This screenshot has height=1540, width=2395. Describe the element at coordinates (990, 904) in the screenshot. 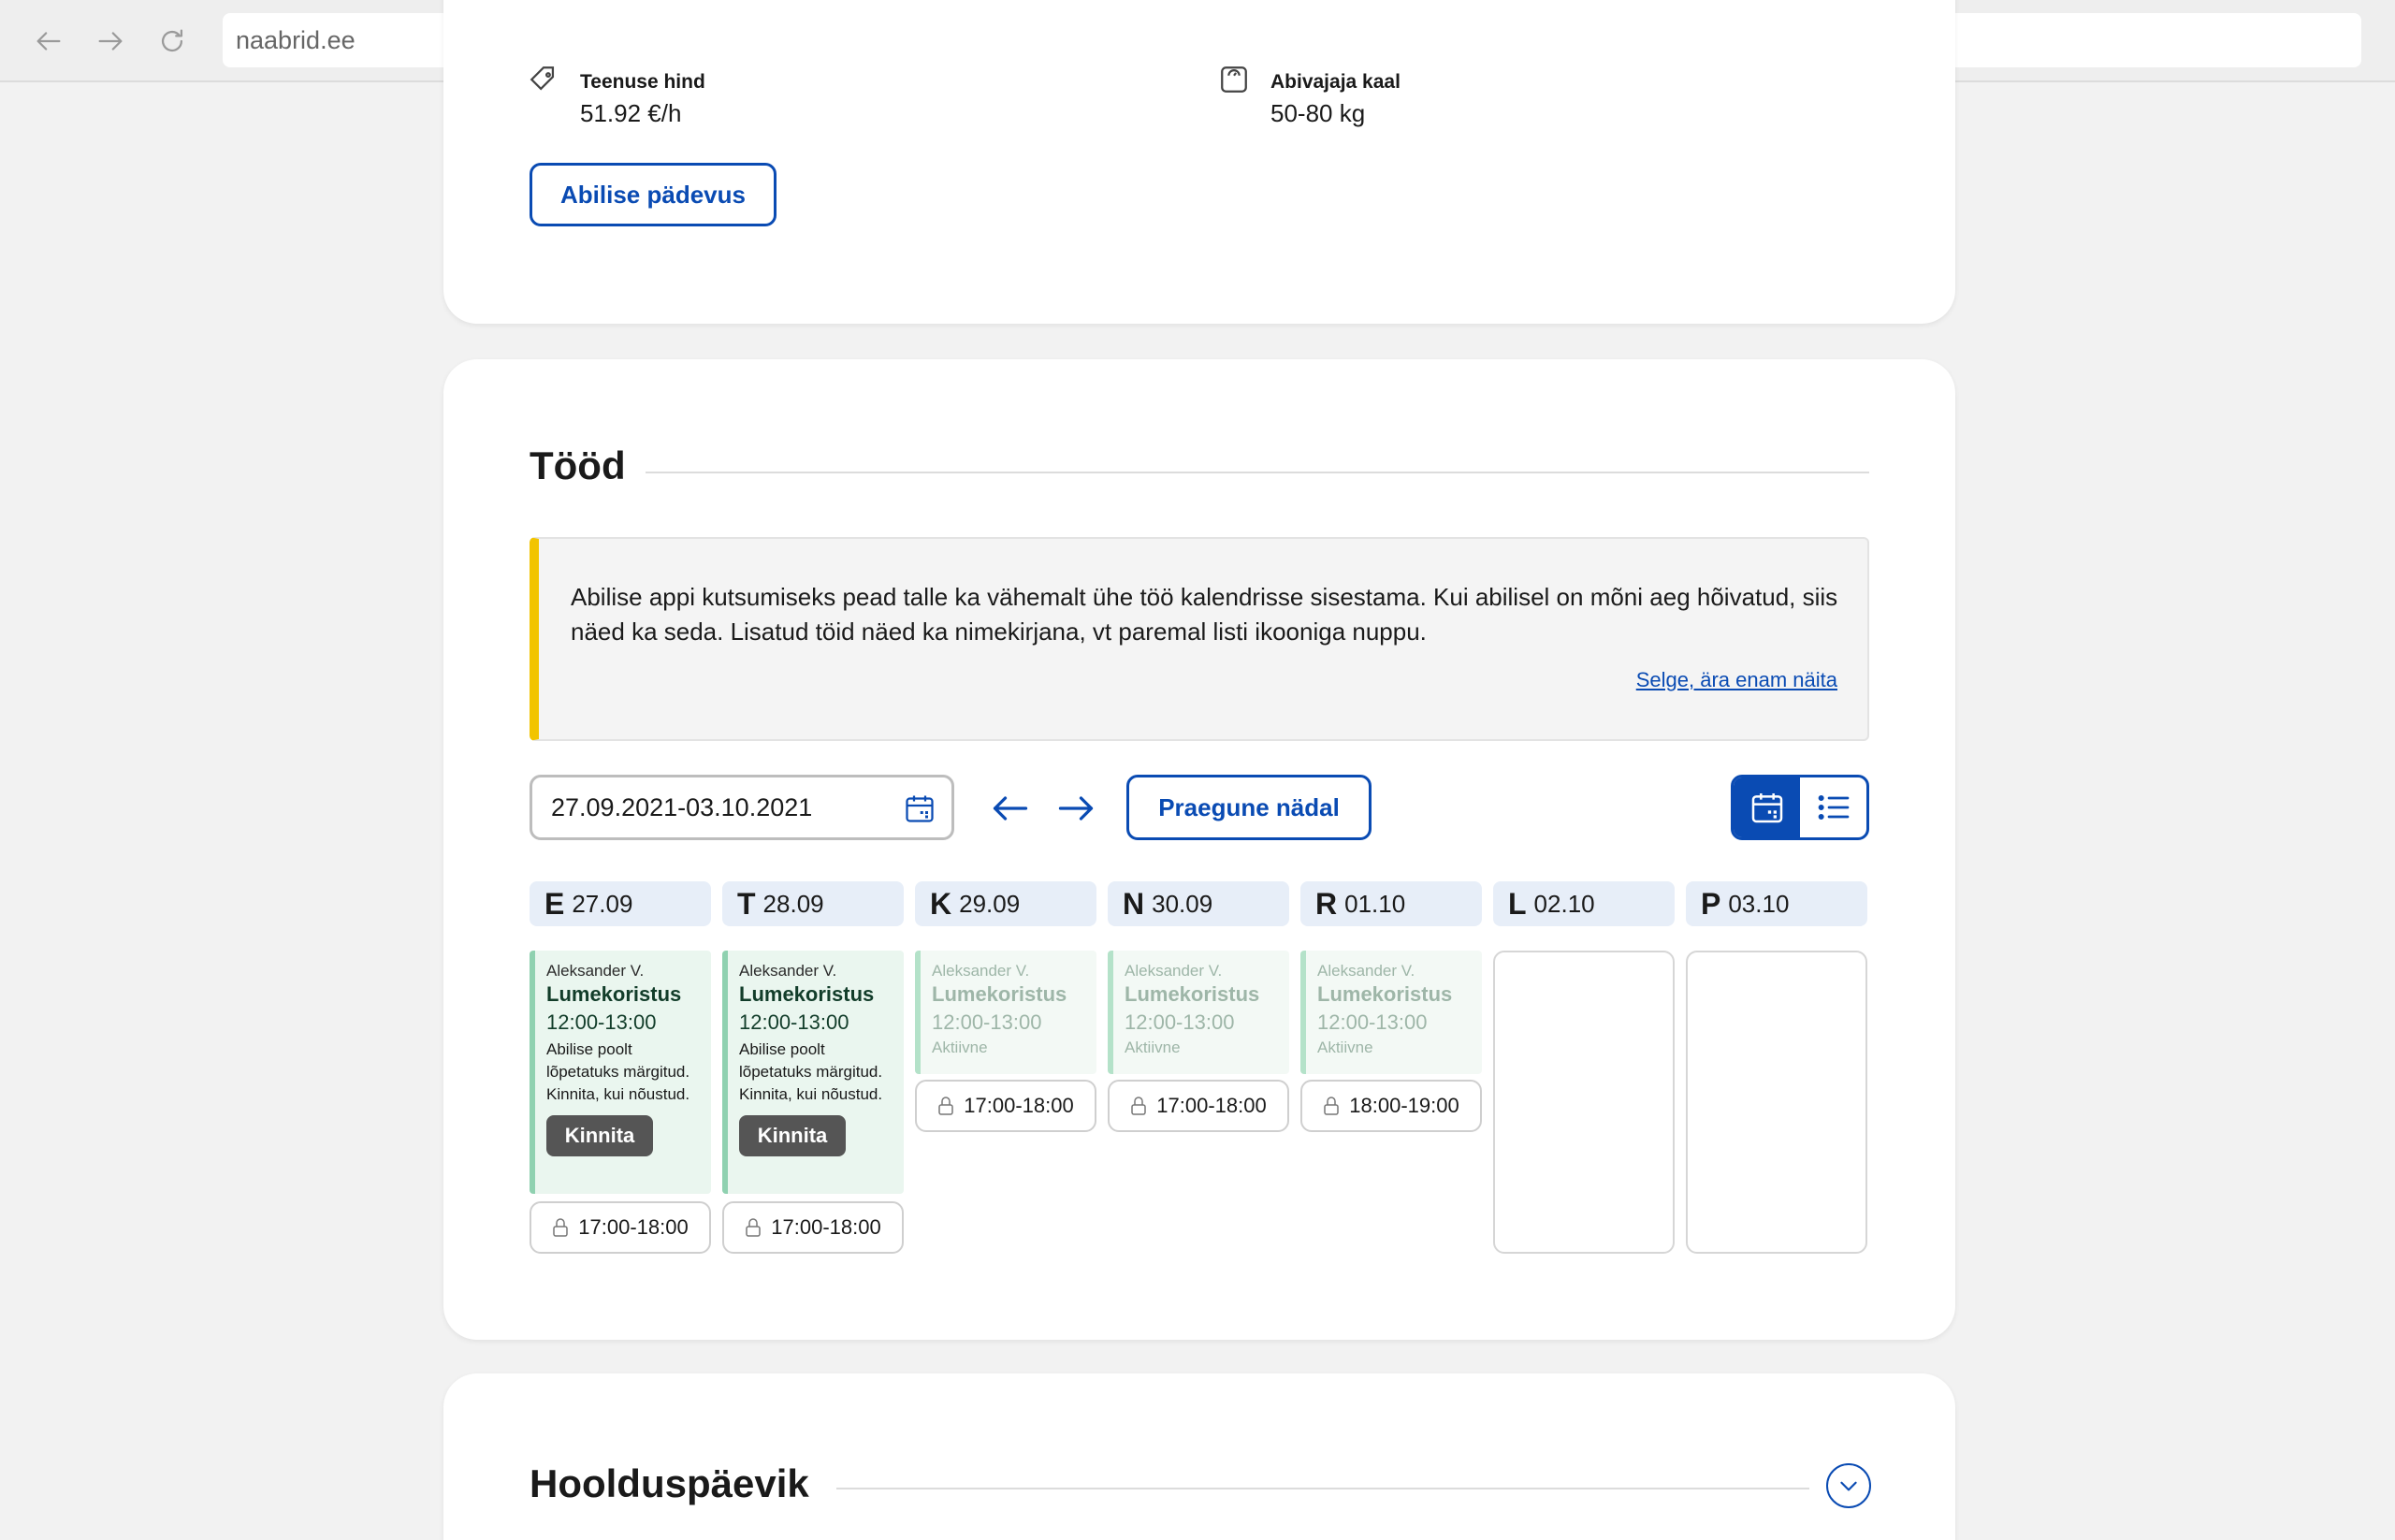

I see `day-date: 29.09` at that location.